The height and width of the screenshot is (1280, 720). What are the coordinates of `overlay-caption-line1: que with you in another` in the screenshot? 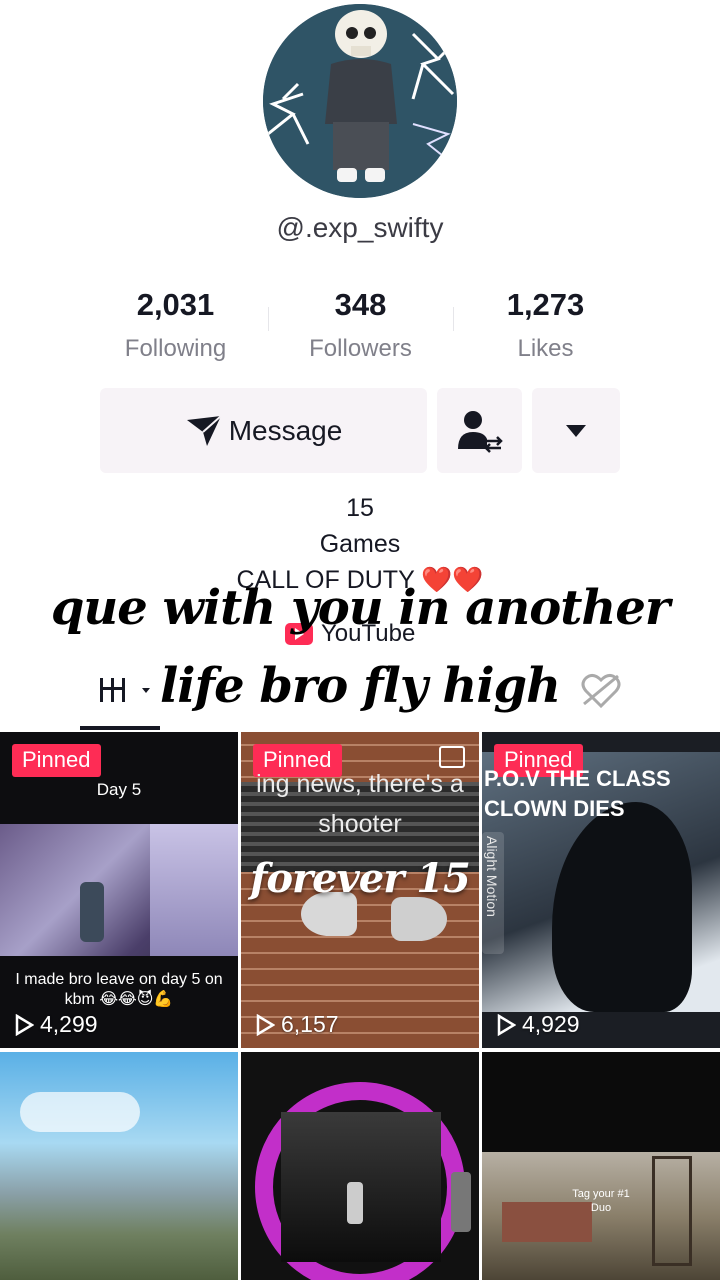 It's located at (360, 608).